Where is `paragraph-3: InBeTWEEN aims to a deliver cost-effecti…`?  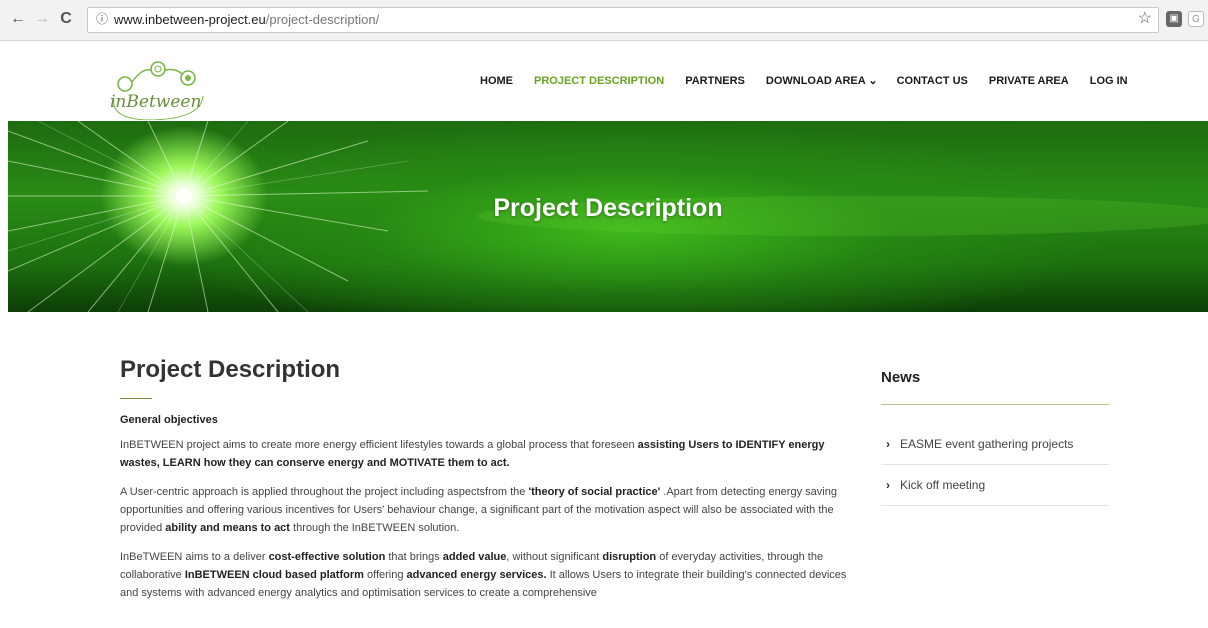 paragraph-3: InBeTWEEN aims to a deliver cost-effecti… is located at coordinates (487, 575).